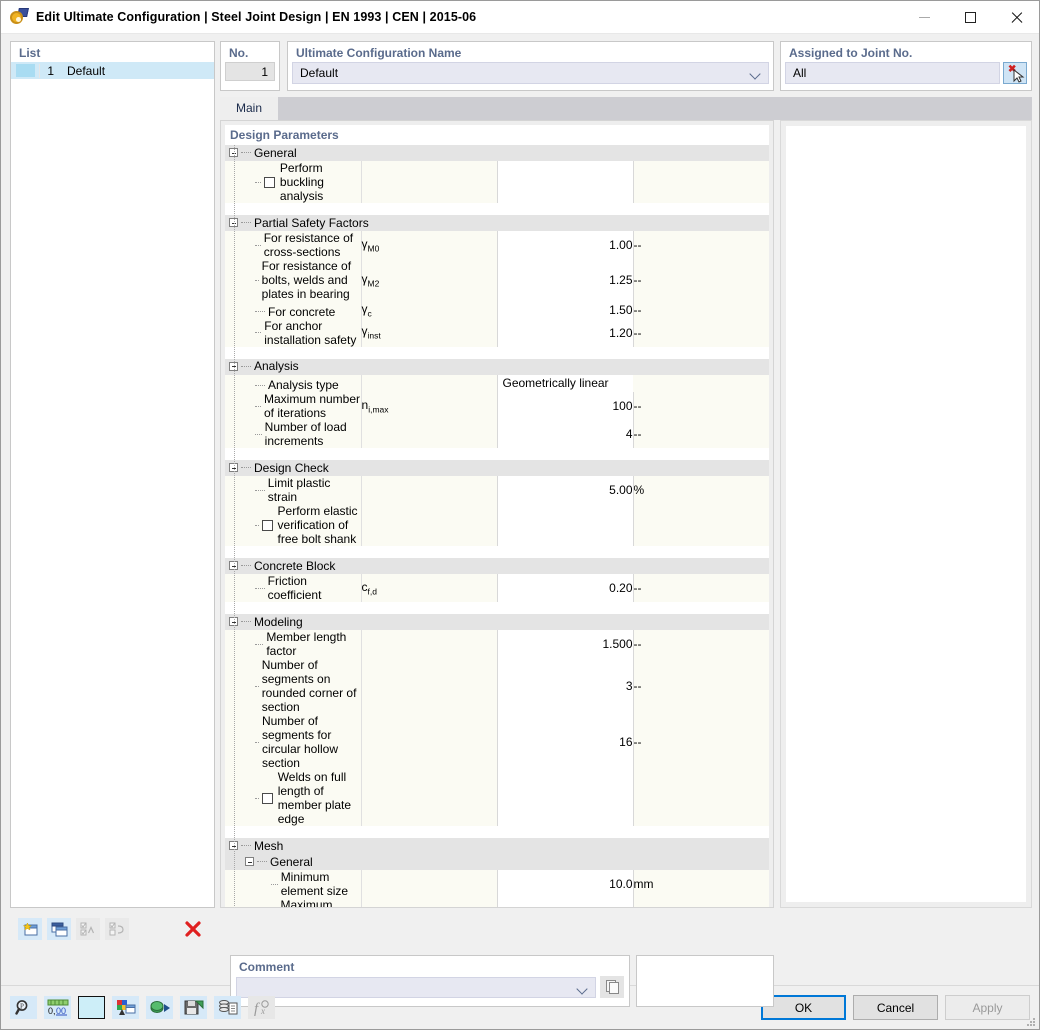 Image resolution: width=1040 pixels, height=1030 pixels. What do you see at coordinates (497, 223) in the screenshot?
I see `section-header-row: Partial Safety Factors` at bounding box center [497, 223].